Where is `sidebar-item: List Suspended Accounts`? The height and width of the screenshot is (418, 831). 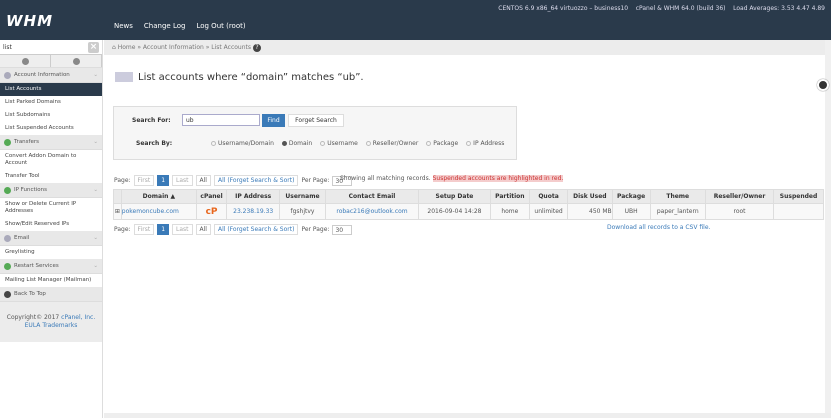
sidebar-item: List Suspended Accounts is located at coordinates (51, 128).